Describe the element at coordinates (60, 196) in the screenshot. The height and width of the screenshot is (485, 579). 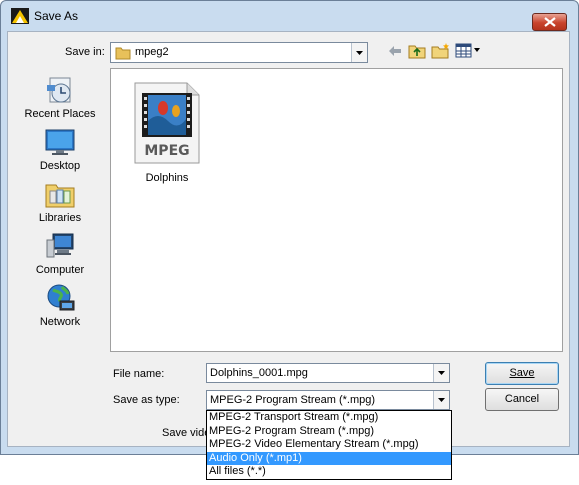
I see `libraries-icon` at that location.